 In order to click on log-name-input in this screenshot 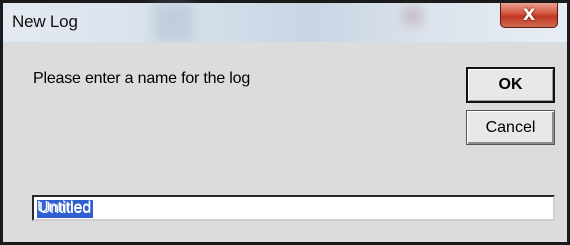, I will do `click(293, 208)`.